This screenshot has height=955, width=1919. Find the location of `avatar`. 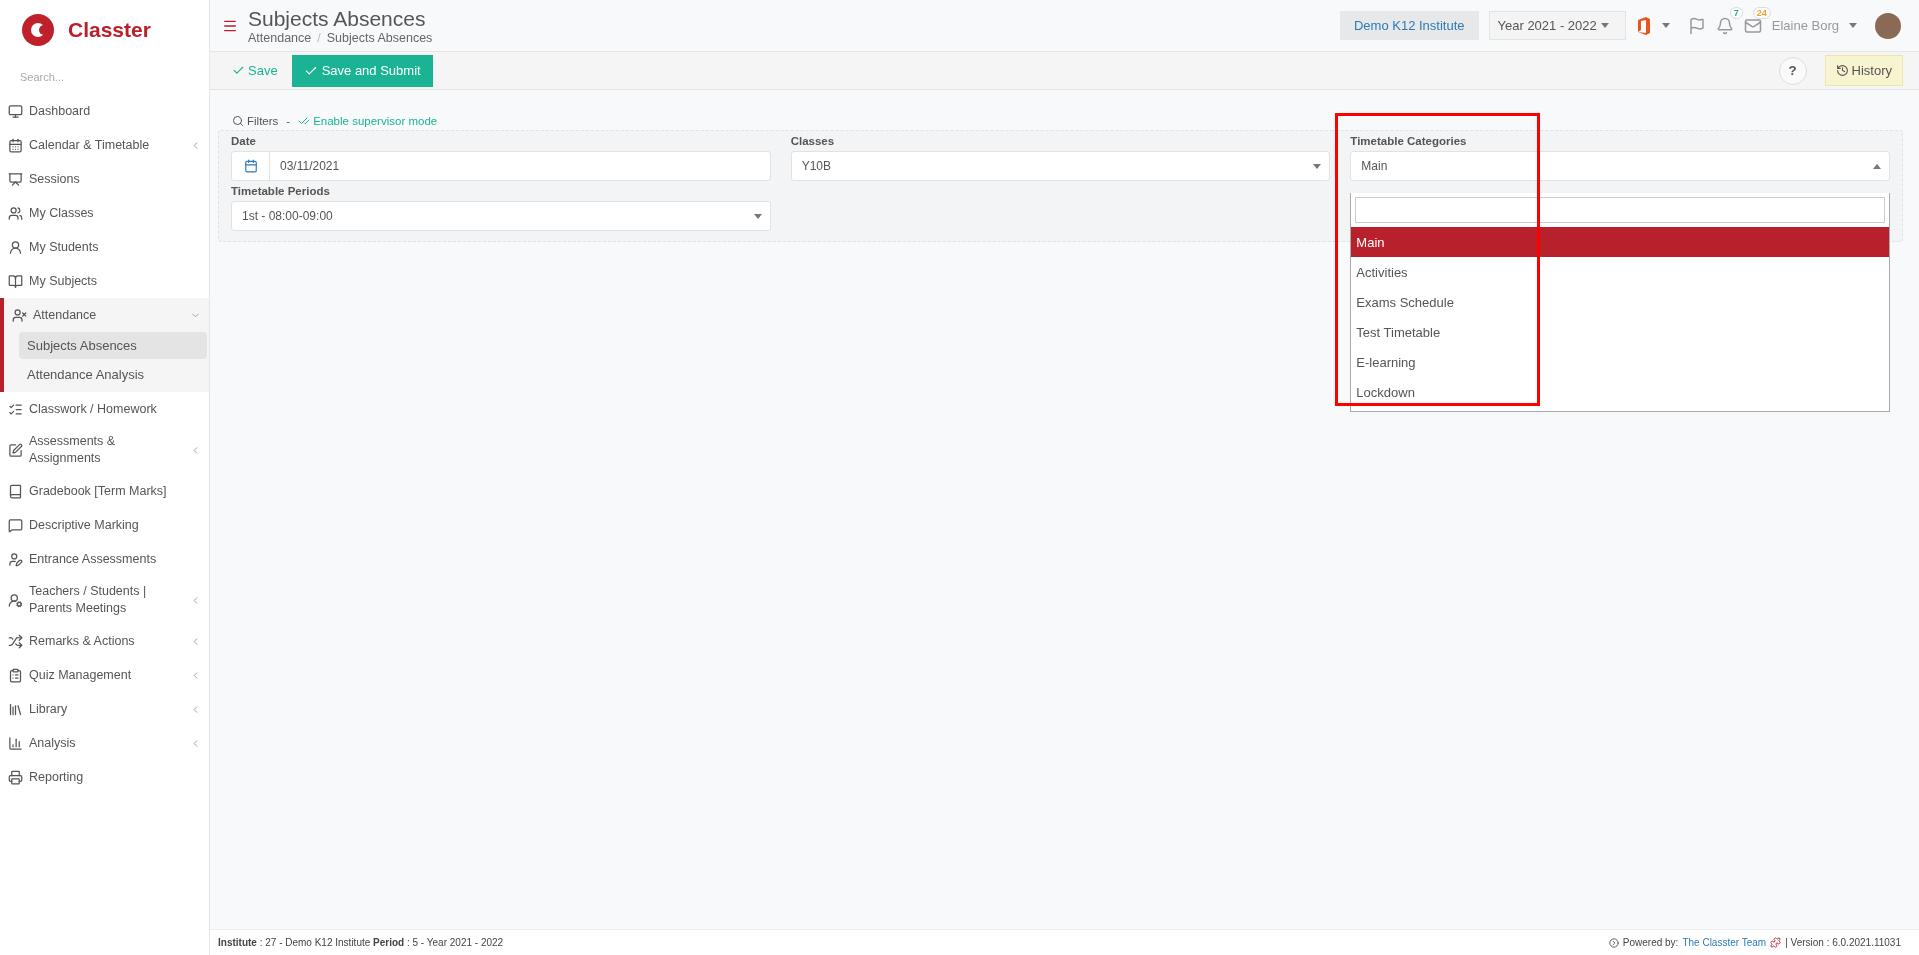

avatar is located at coordinates (1888, 25).